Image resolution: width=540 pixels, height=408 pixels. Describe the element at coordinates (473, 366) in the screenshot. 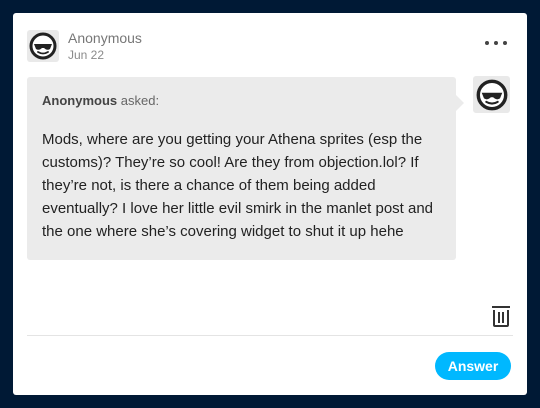

I see `answer-button: Answer` at that location.